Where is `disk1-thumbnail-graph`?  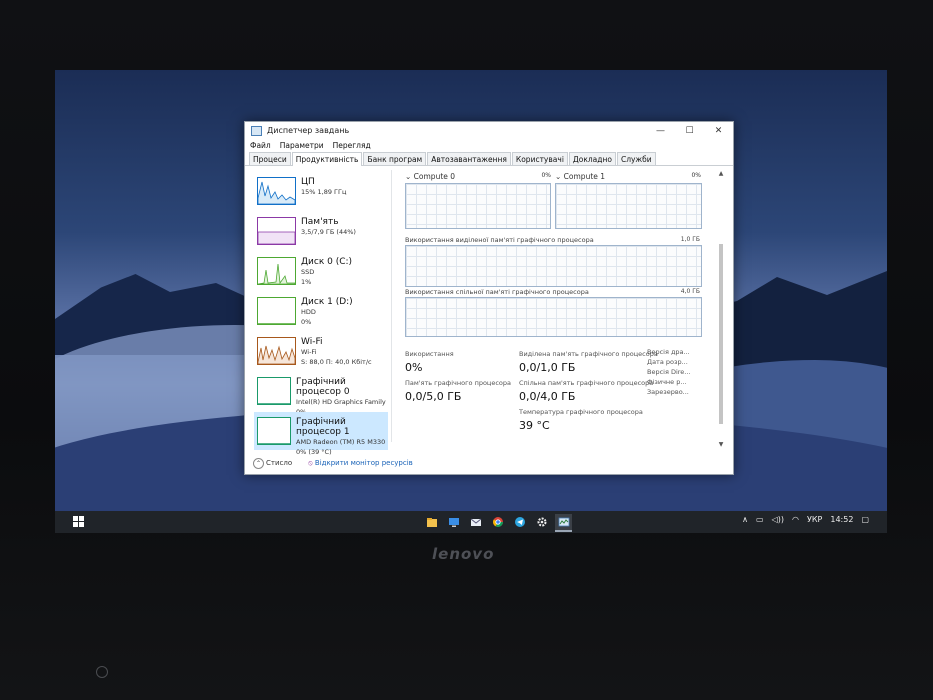
disk1-thumbnail-graph is located at coordinates (276, 311).